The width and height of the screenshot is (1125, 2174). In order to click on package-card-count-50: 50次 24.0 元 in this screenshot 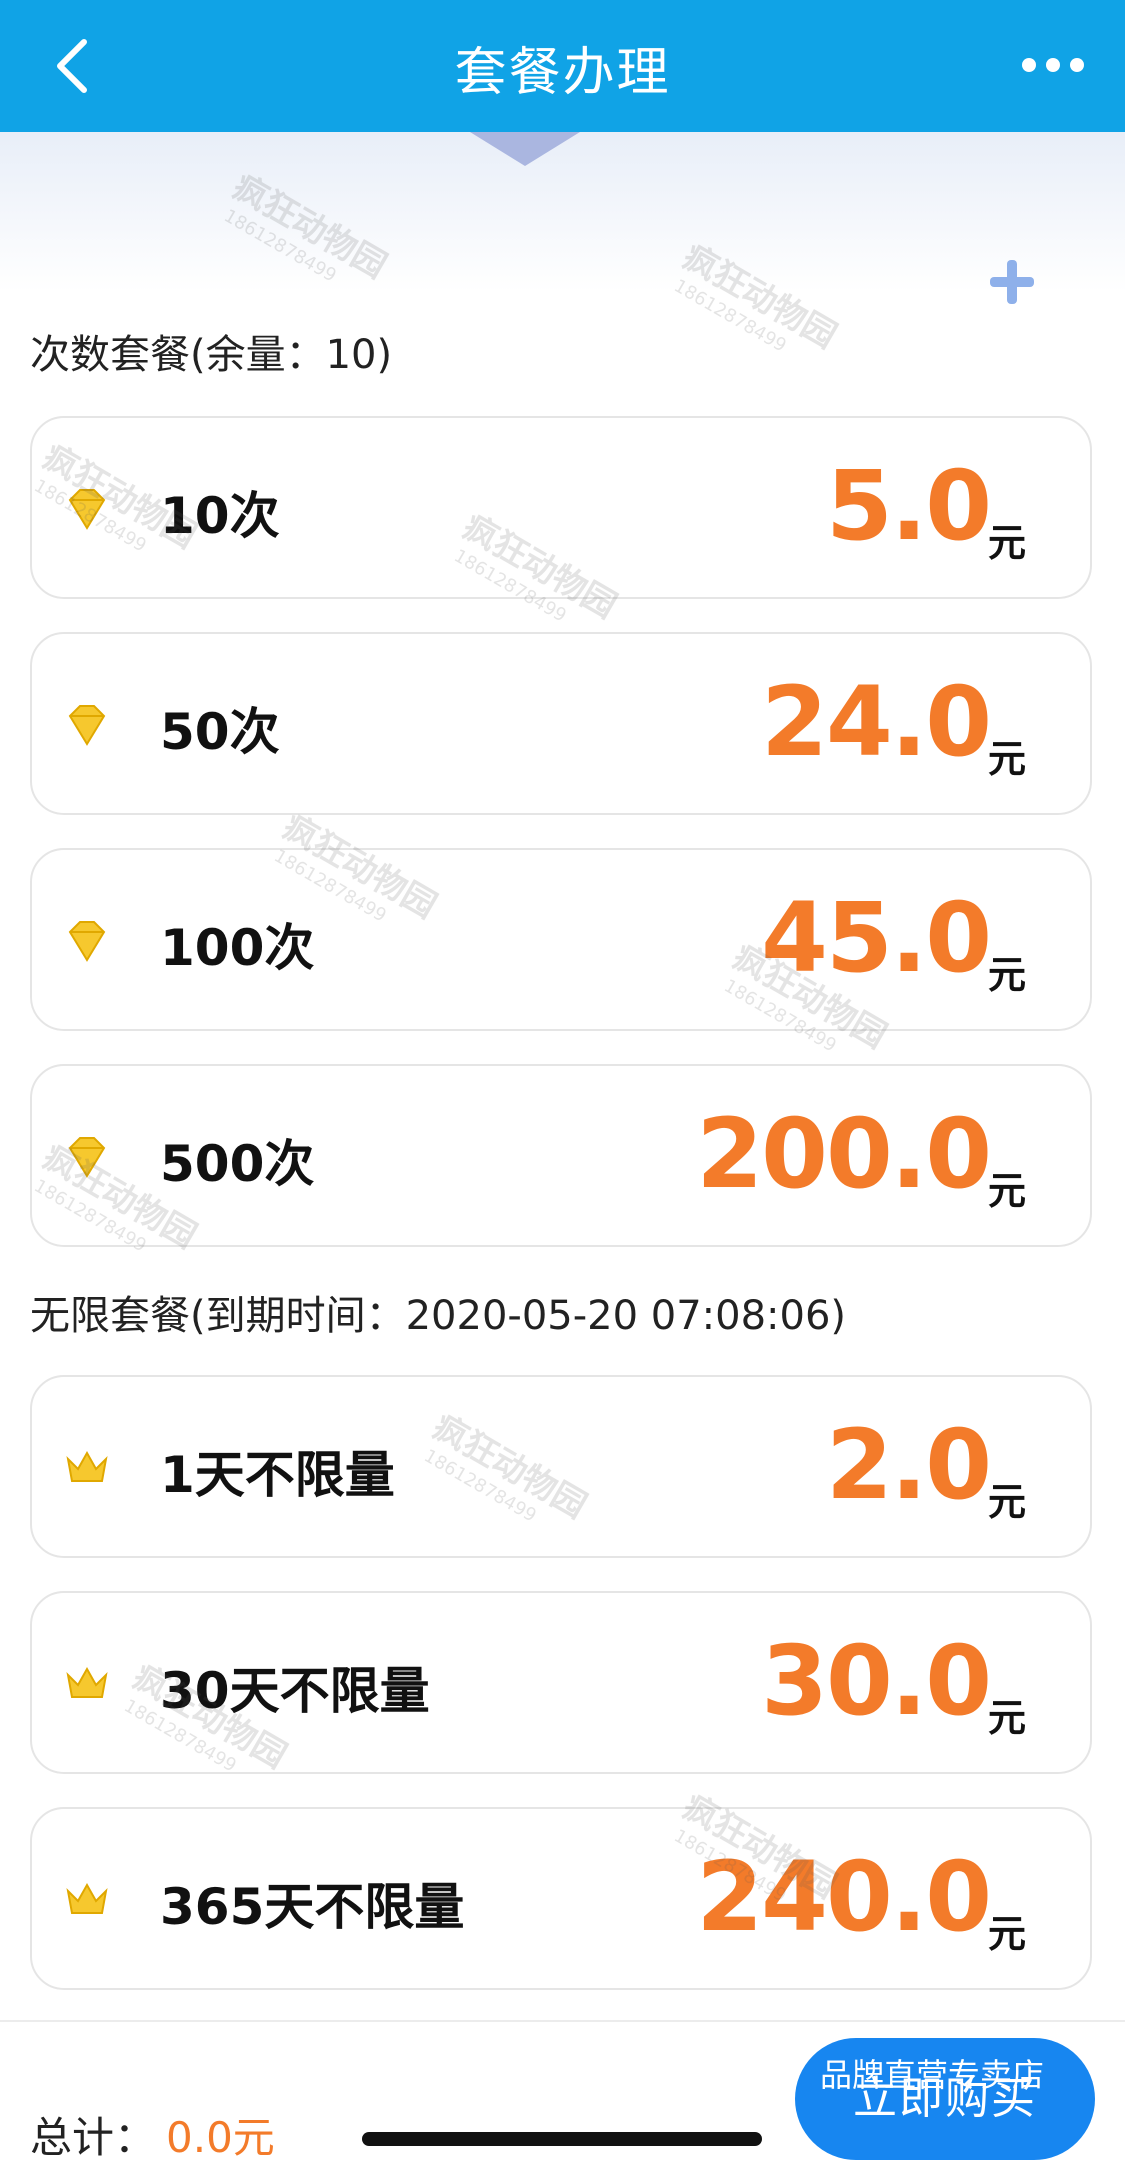, I will do `click(561, 723)`.